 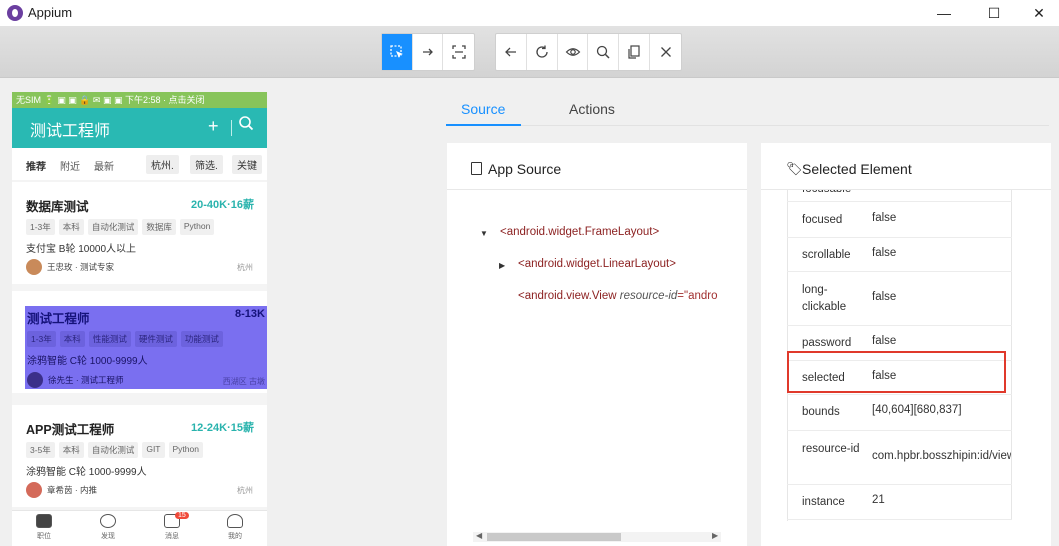 I want to click on table-row: scrollable false, so click(x=899, y=255).